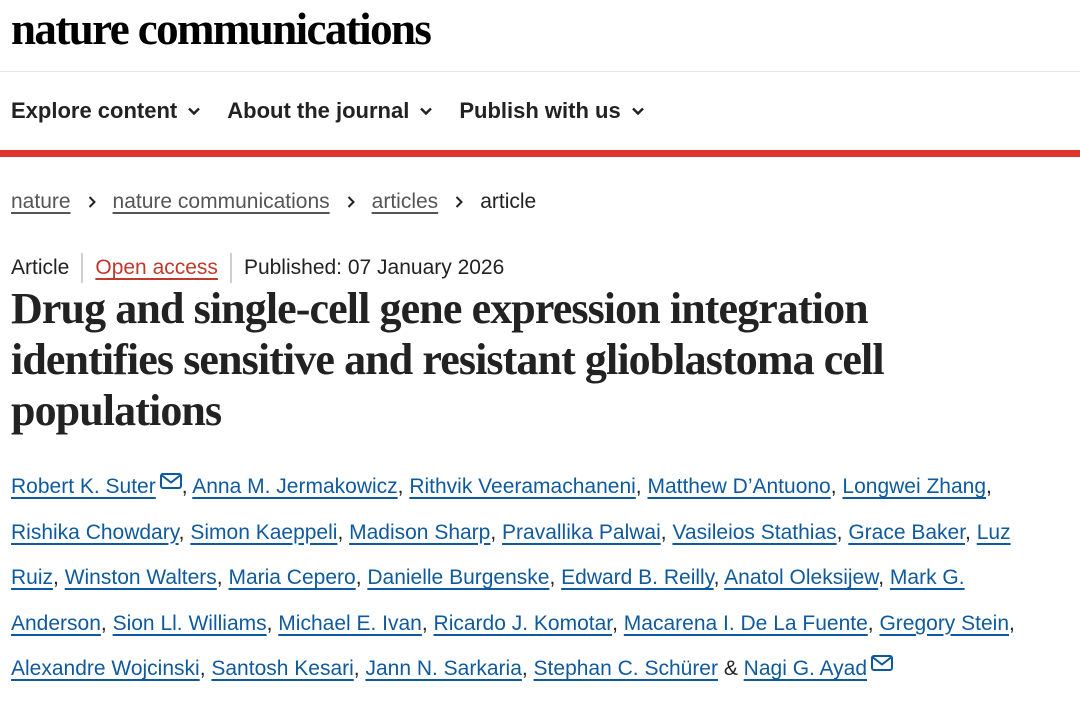 Image resolution: width=1080 pixels, height=706 pixels. I want to click on author-link: Rithvik Veeramachaneni, so click(522, 486).